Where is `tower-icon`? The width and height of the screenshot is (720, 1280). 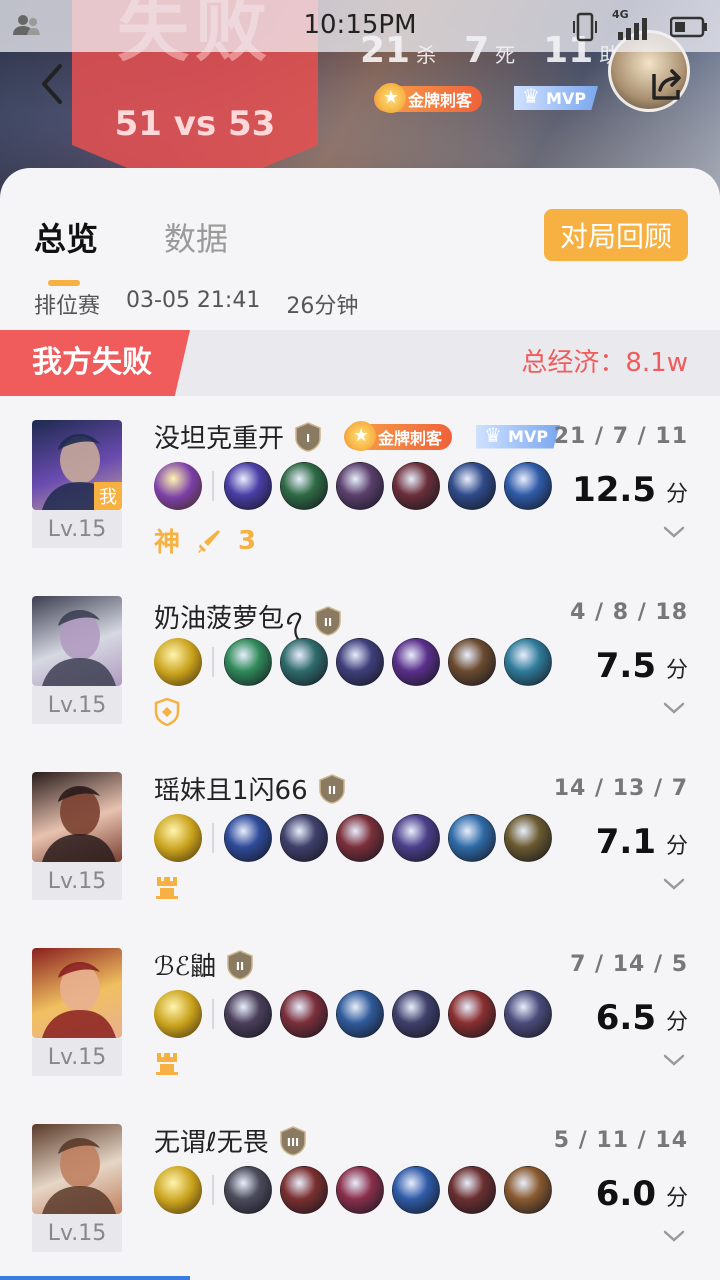
tower-icon is located at coordinates (167, 1064).